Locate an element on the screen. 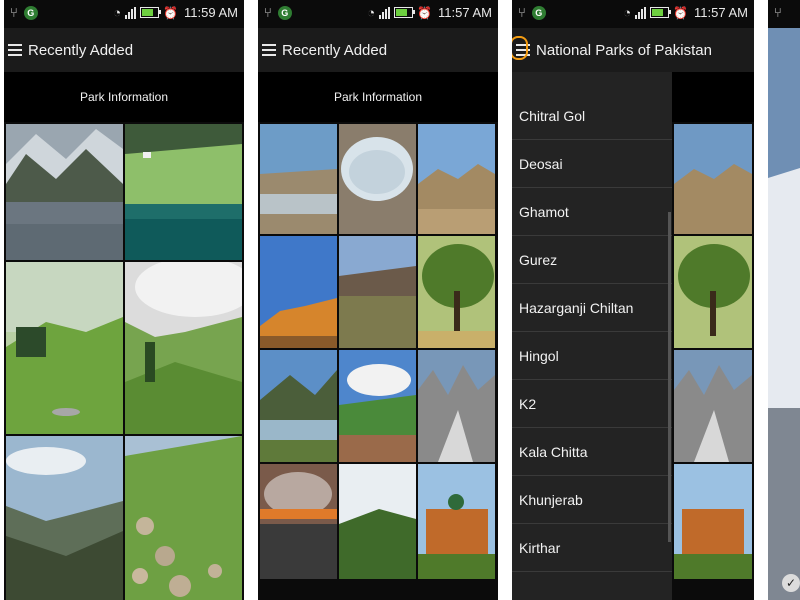 The image size is (800, 600). drawer-item: Khunjerab is located at coordinates (592, 500).